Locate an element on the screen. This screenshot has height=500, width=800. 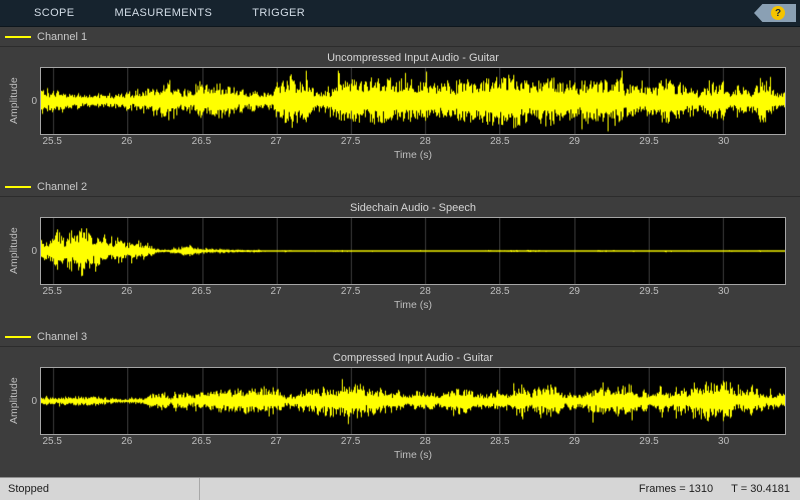
channel-3-ylabel: Amplitude is located at coordinates (14, 401).